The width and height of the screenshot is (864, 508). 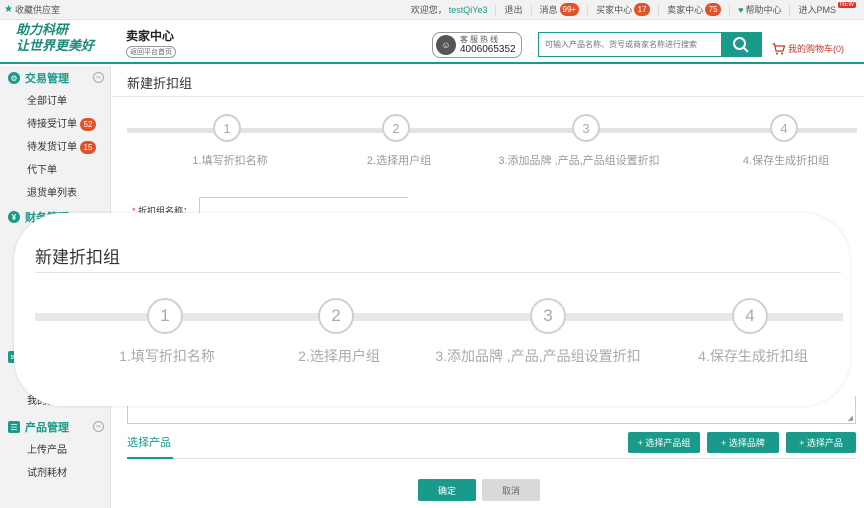 I want to click on sidebar-section-label: 交易管理, so click(x=47, y=79).